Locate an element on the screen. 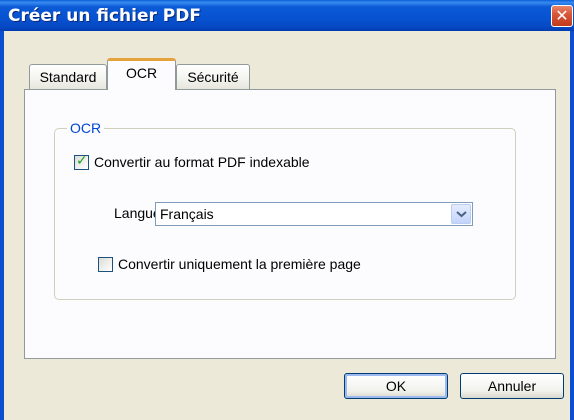 Image resolution: width=574 pixels, height=420 pixels. cancel-button: Annuler is located at coordinates (512, 386).